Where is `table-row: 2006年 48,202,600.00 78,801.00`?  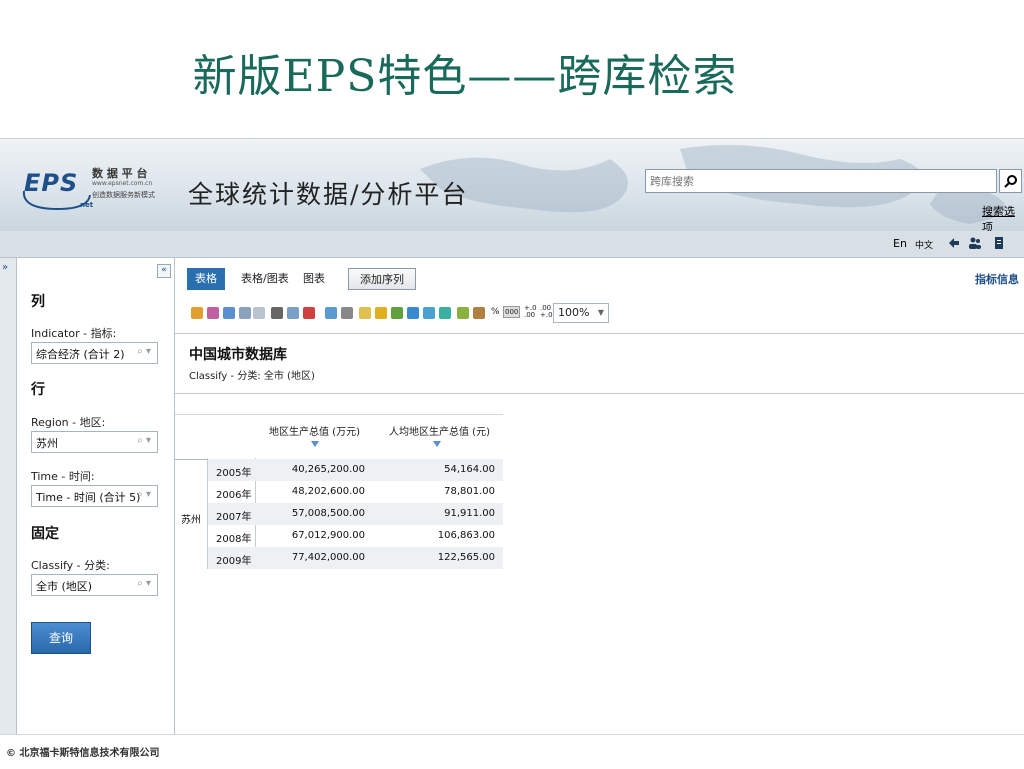
table-row: 2006年 48,202,600.00 78,801.00 is located at coordinates (355, 492).